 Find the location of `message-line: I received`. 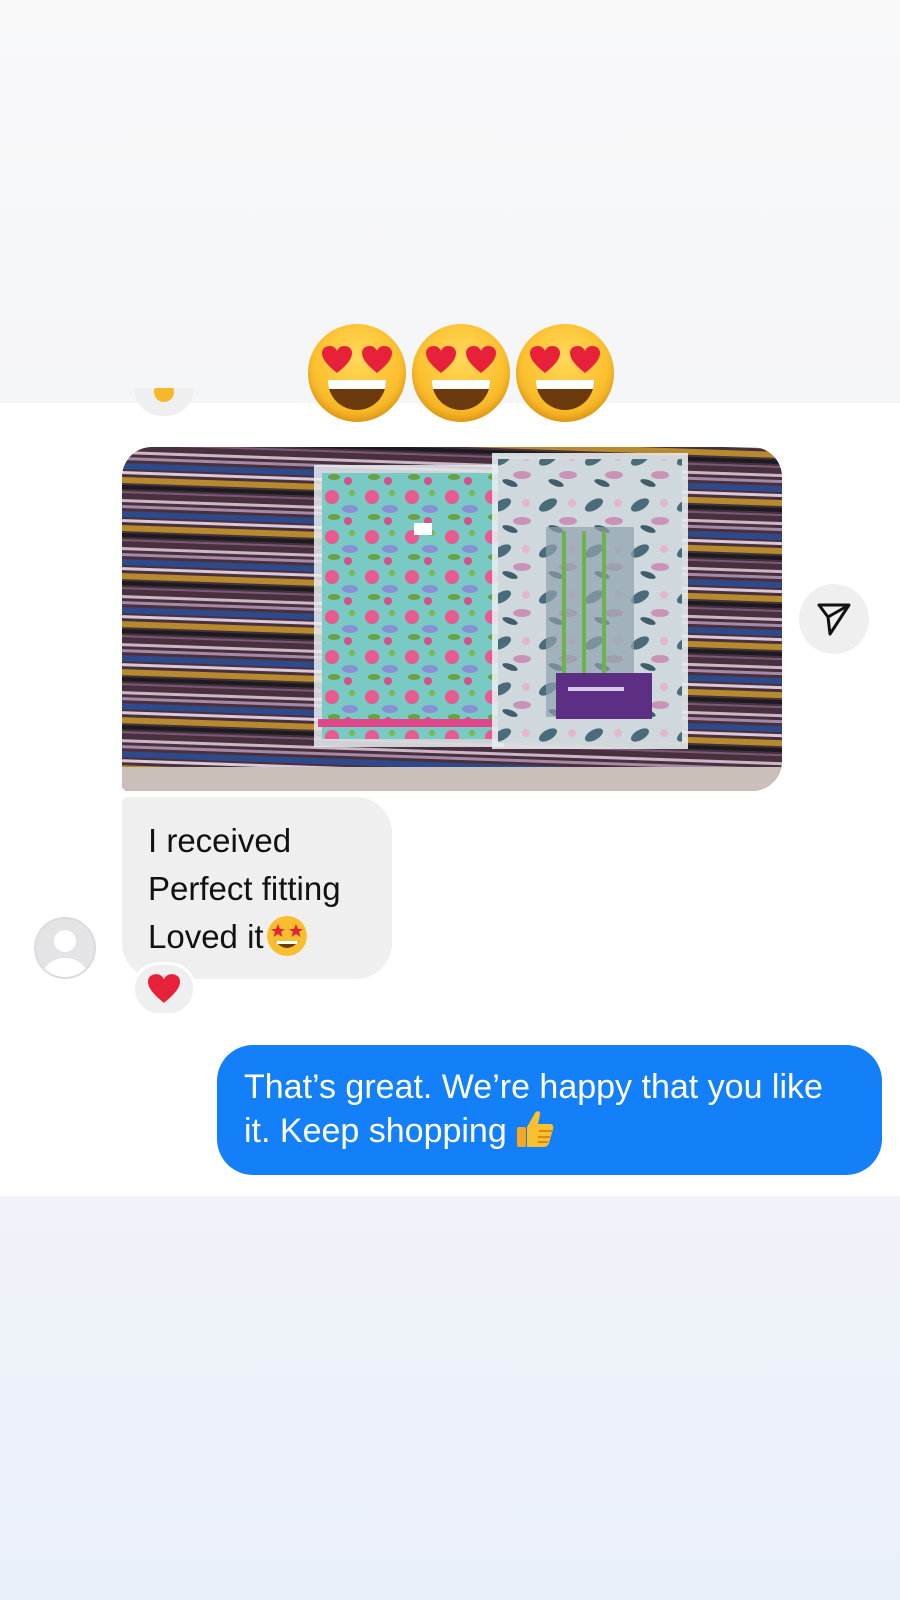

message-line: I received is located at coordinates (220, 840).